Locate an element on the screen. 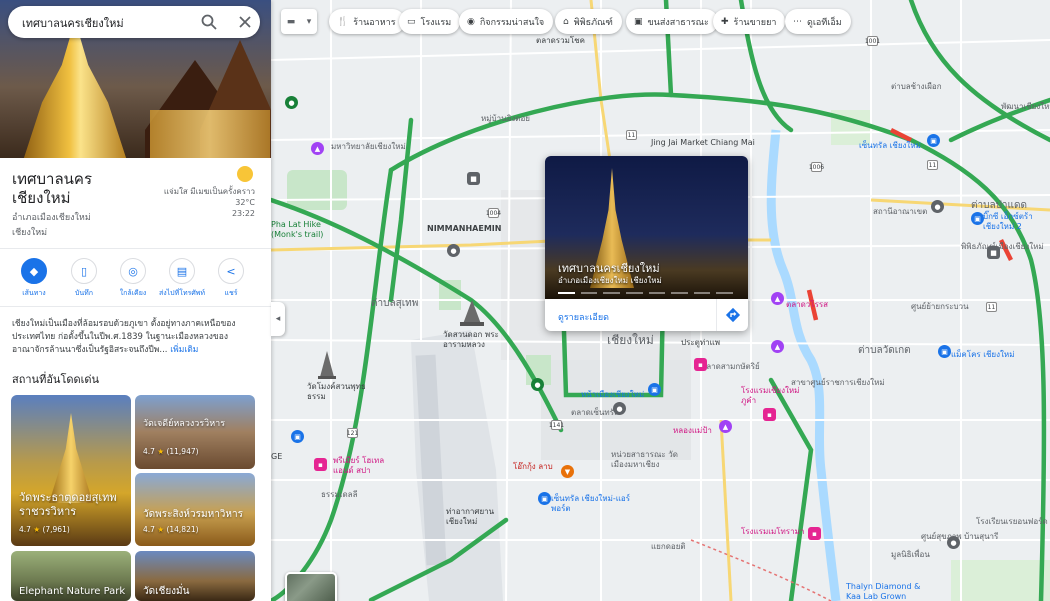  map-label: เซ็นทรัล เชียงใหม่ is located at coordinates (890, 145).